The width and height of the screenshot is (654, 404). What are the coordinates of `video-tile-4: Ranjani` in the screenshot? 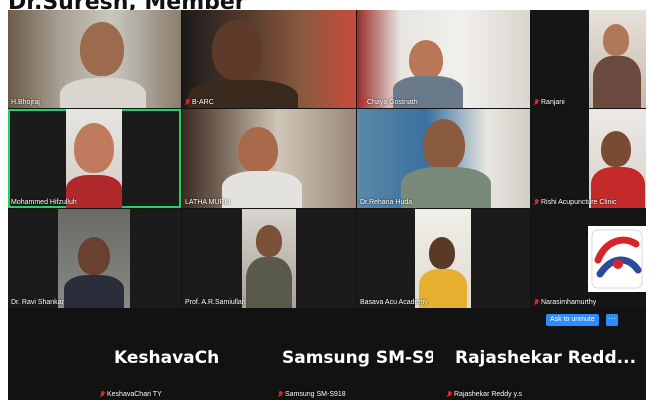 It's located at (588, 59).